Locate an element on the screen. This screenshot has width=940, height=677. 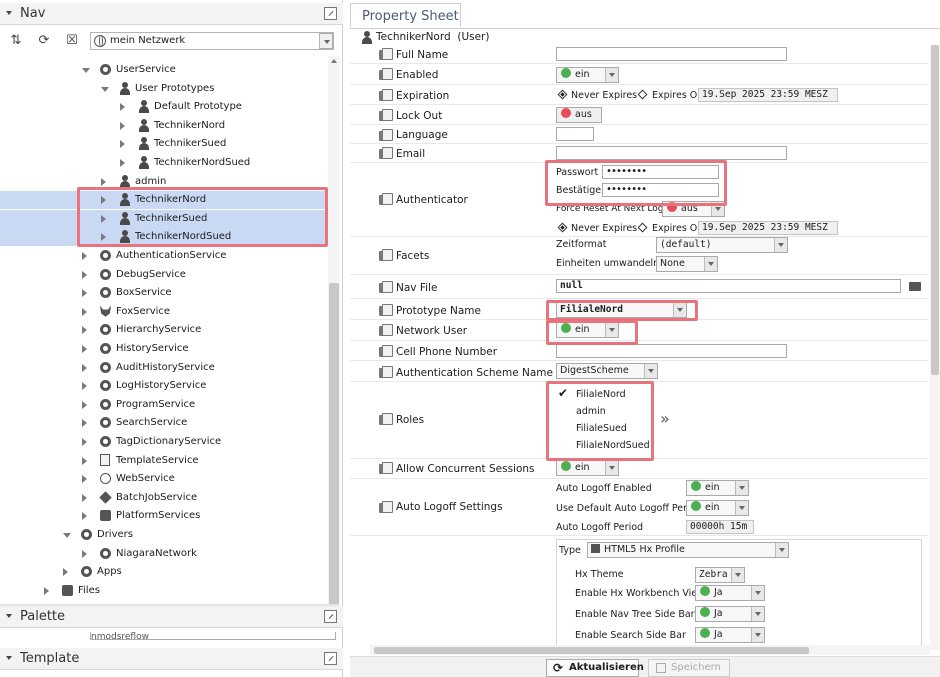
folder-icon is located at coordinates (915, 286).